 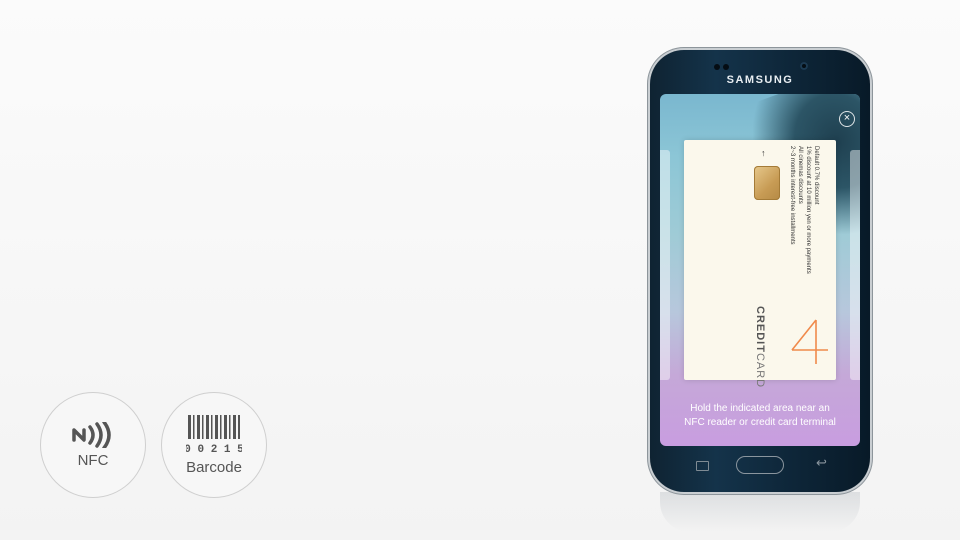 I want to click on close-icon: ×, so click(x=847, y=119).